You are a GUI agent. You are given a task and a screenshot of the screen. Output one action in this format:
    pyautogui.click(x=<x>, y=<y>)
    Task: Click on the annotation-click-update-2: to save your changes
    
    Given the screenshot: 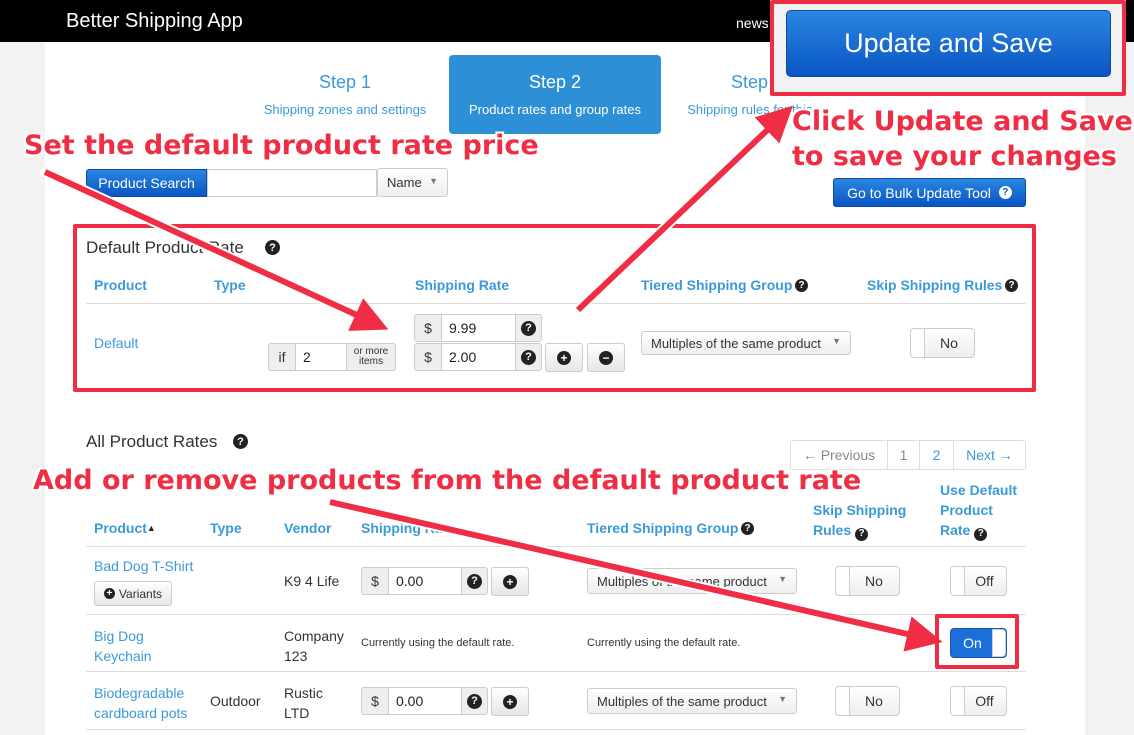 What is the action you would take?
    pyautogui.click(x=954, y=156)
    